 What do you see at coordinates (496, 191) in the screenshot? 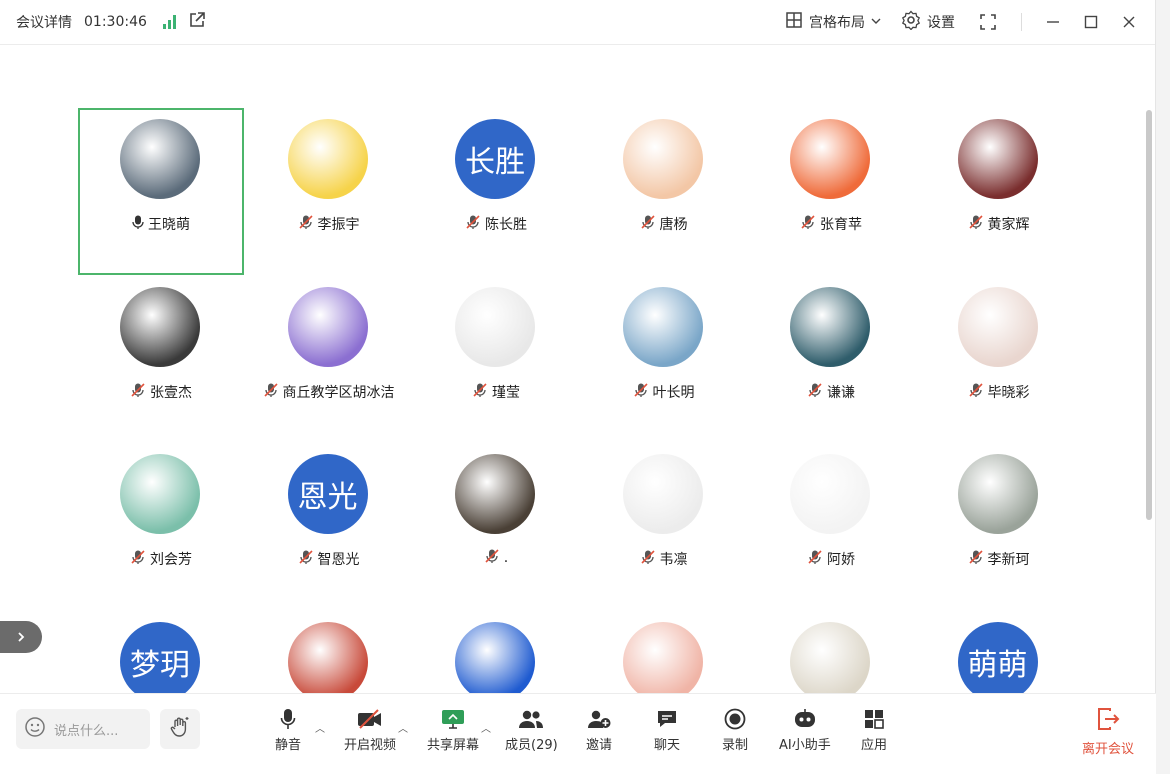
I see `participant-tile: 长胜 陈长胜` at bounding box center [496, 191].